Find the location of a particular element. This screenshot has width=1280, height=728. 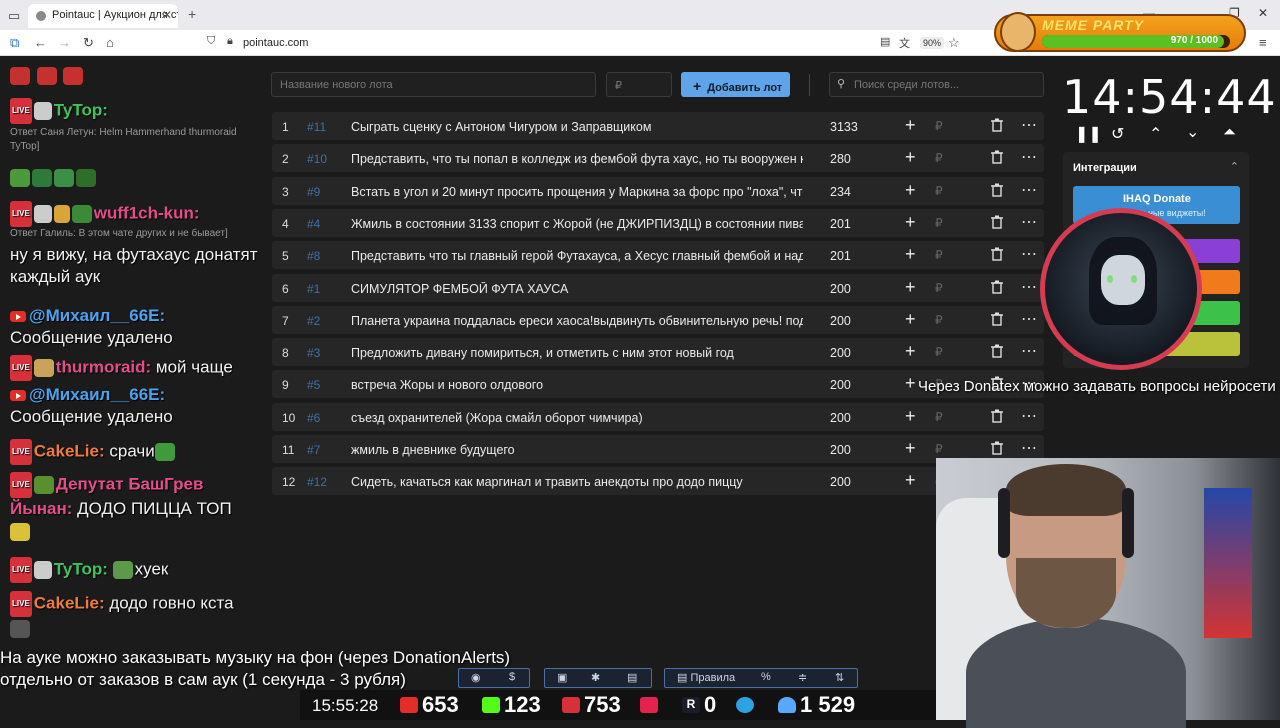

browser-tab: Pointauc | Аукцион для стримера ✕ is located at coordinates (103, 16).